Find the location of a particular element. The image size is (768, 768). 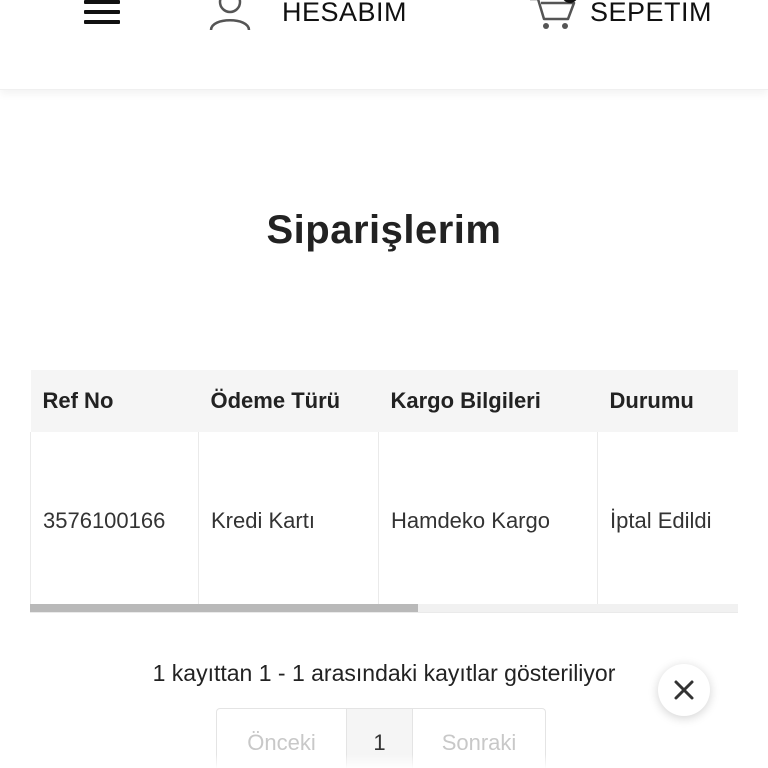

account-label: HESABIM is located at coordinates (345, 13).